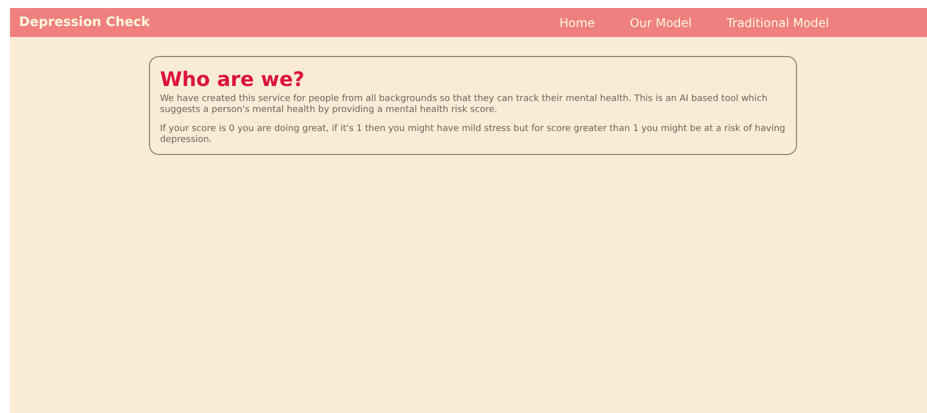  Describe the element at coordinates (777, 23) in the screenshot. I see `nav-link: Traditional Model` at that location.